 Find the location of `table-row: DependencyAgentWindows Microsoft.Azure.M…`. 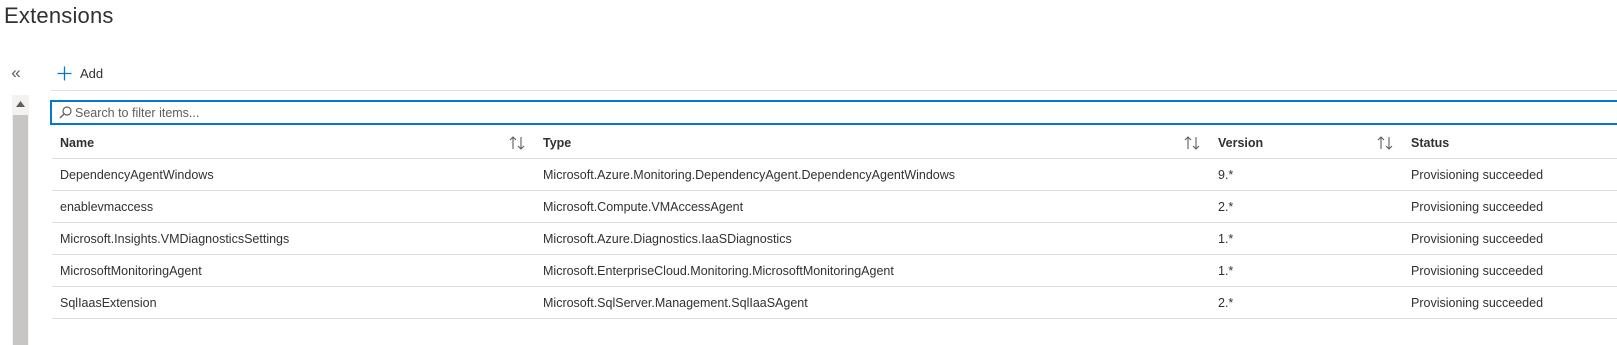

table-row: DependencyAgentWindows Microsoft.Azure.M… is located at coordinates (834, 175).